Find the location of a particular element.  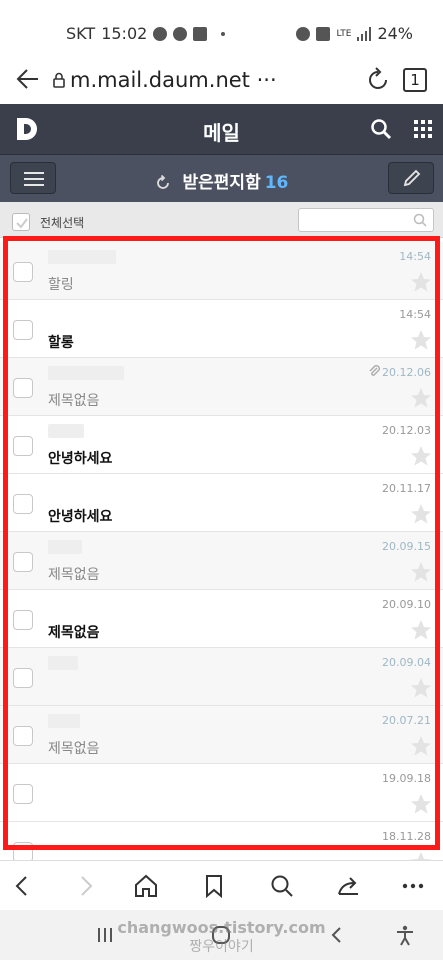

mail-date: 20.09.04 is located at coordinates (406, 662).